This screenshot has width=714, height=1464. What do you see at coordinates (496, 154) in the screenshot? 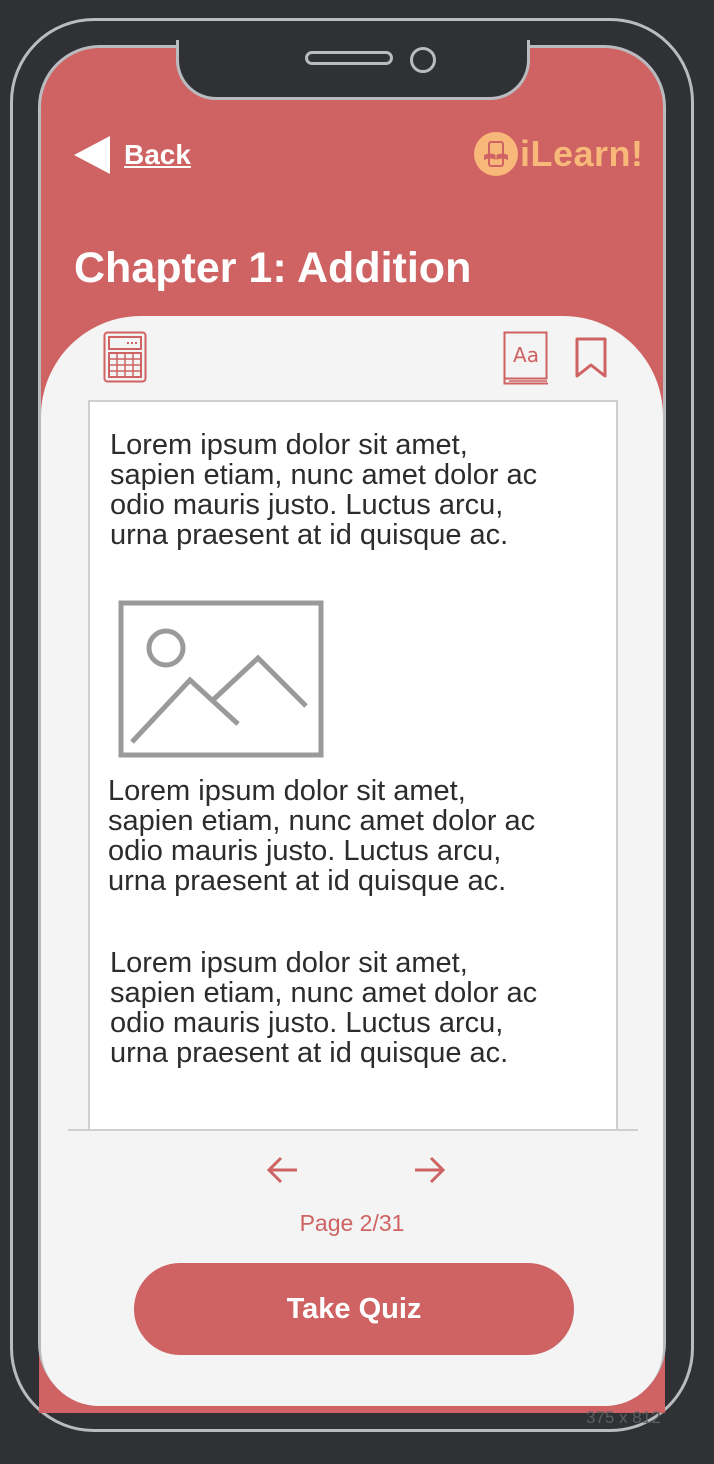
I see `tablet-book-icon` at bounding box center [496, 154].